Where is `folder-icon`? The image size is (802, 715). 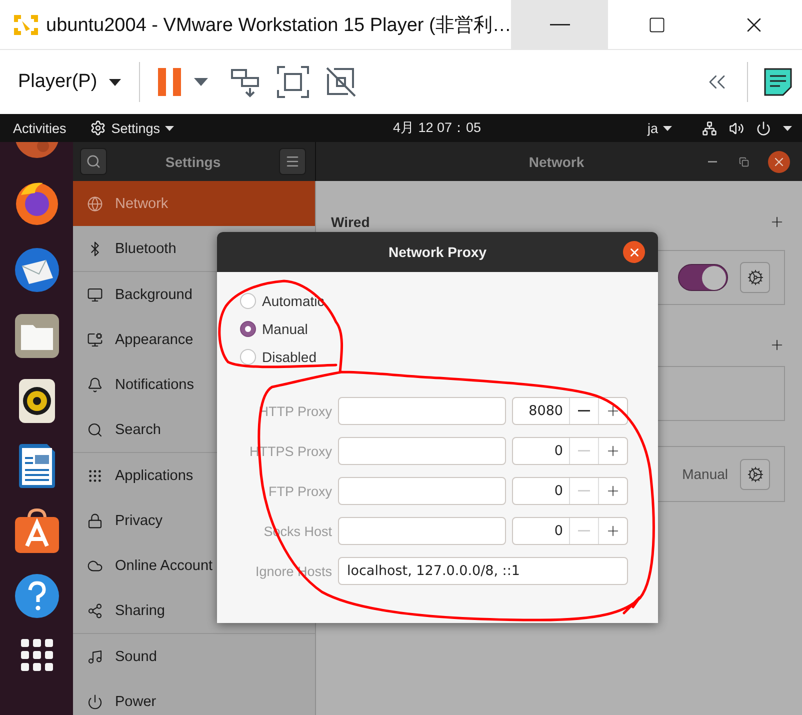 folder-icon is located at coordinates (37, 336).